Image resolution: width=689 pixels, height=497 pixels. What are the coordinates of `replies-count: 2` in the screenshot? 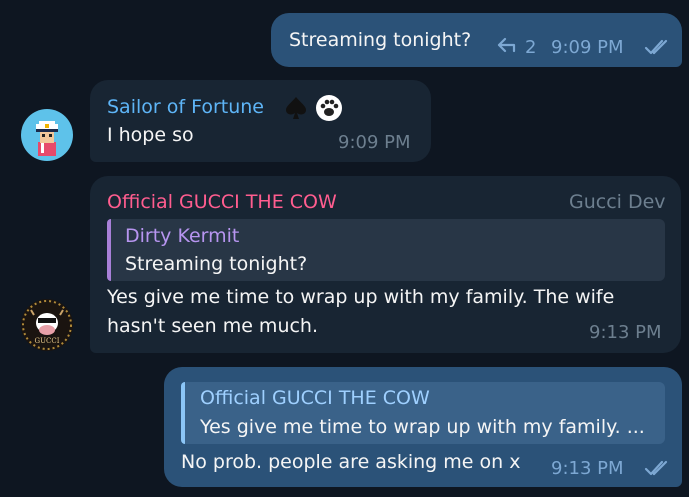 It's located at (530, 47).